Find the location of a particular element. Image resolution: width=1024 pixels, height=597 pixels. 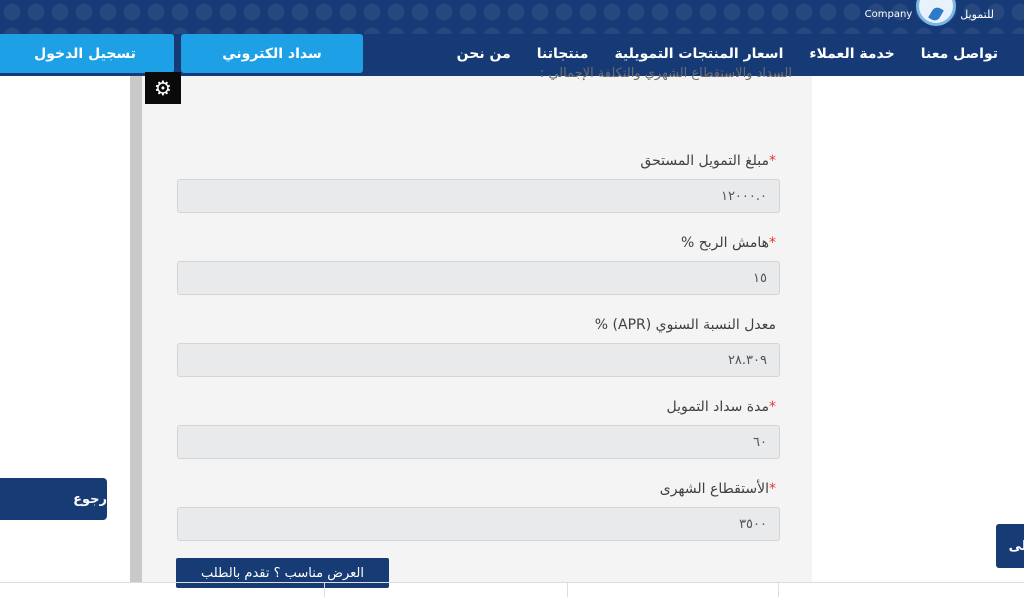

repayment-period-field: ٦٠ is located at coordinates (478, 442).